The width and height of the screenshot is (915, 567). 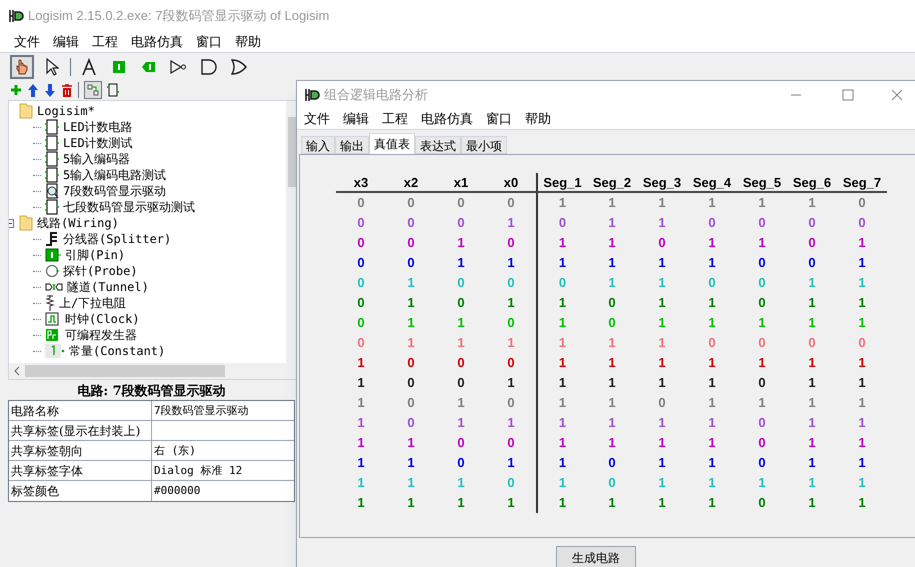 What do you see at coordinates (848, 94) in the screenshot?
I see `maximize-icon` at bounding box center [848, 94].